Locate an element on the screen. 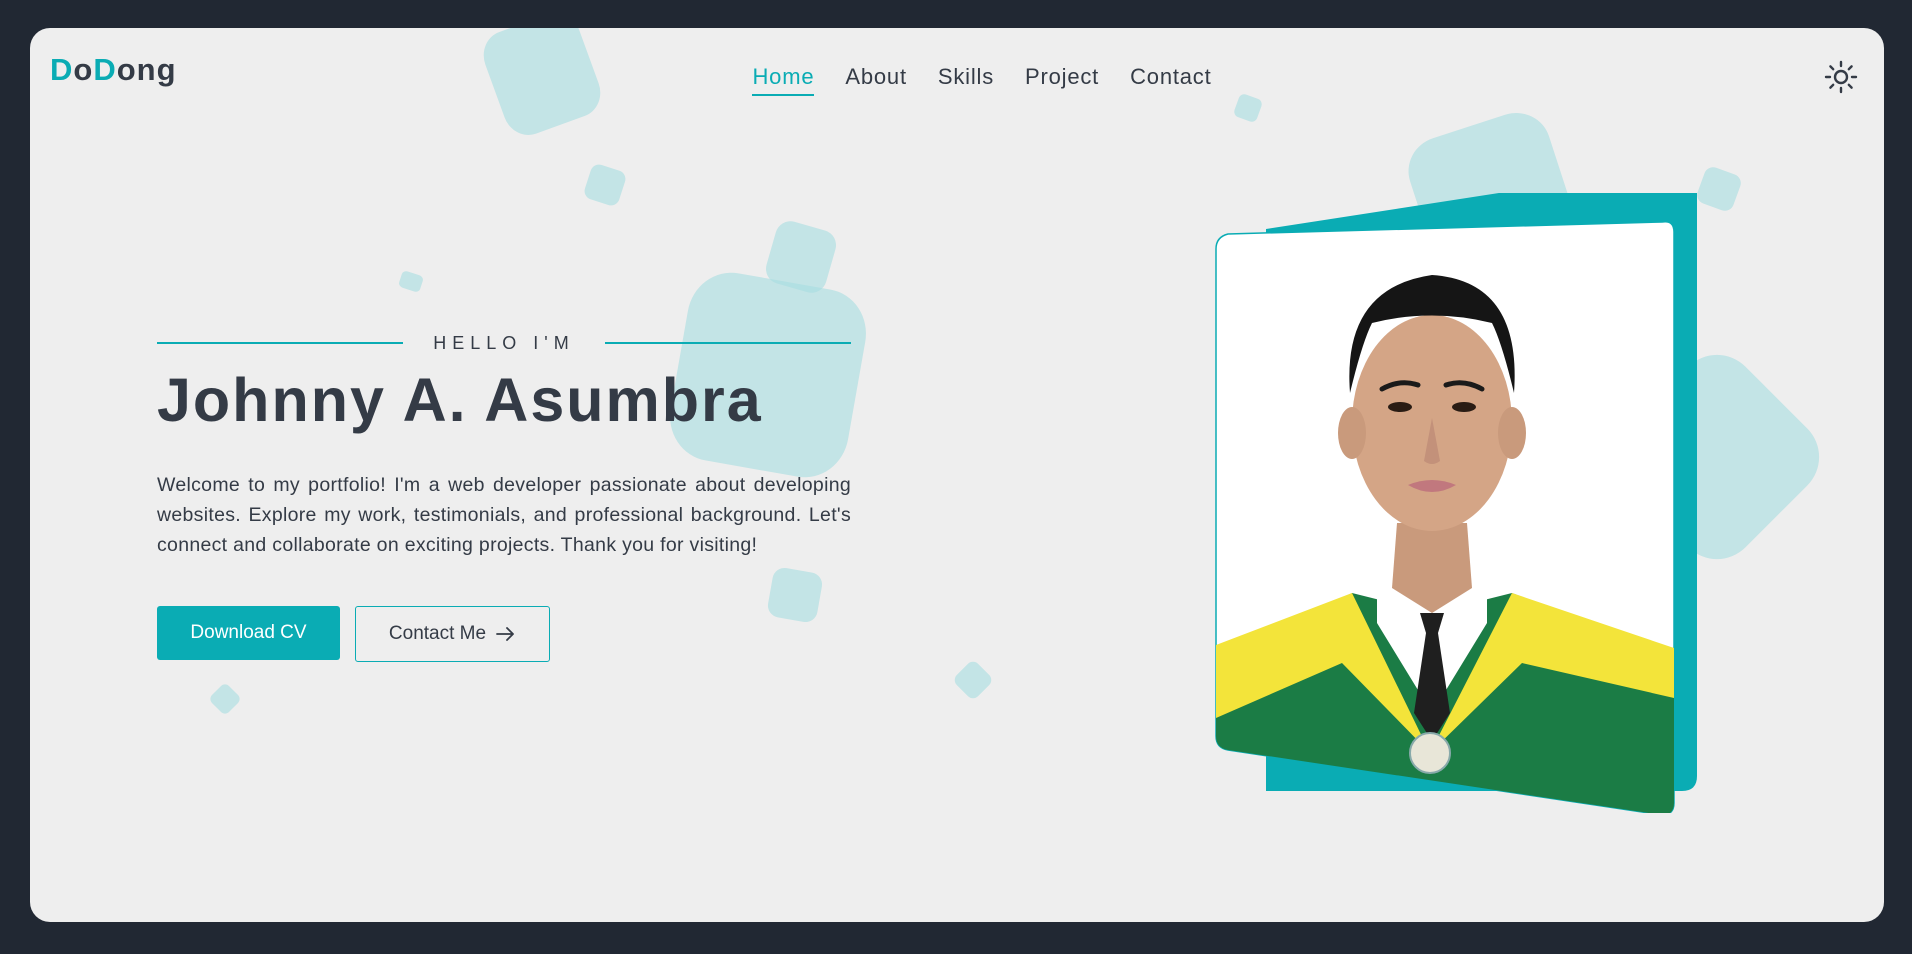  main-nav: Home About Skills Project Contact is located at coordinates (969, 80).